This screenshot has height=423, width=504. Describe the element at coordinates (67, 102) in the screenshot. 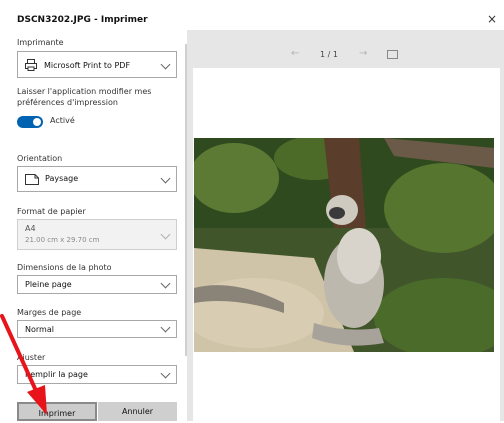

I see `app-settings-label-line2: préférences d'impression` at that location.